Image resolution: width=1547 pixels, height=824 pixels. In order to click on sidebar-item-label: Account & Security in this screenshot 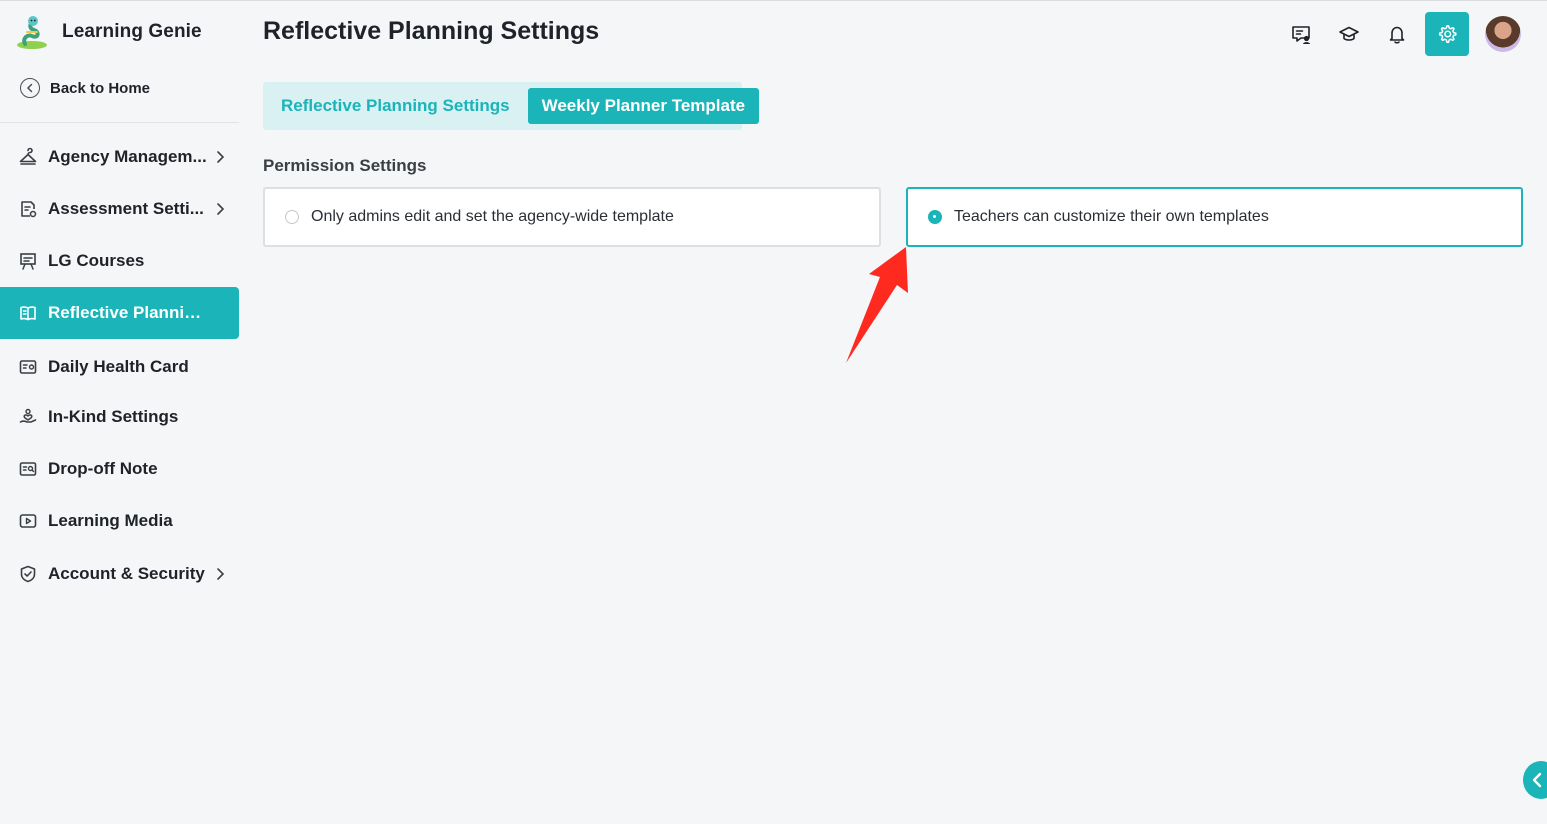, I will do `click(126, 573)`.